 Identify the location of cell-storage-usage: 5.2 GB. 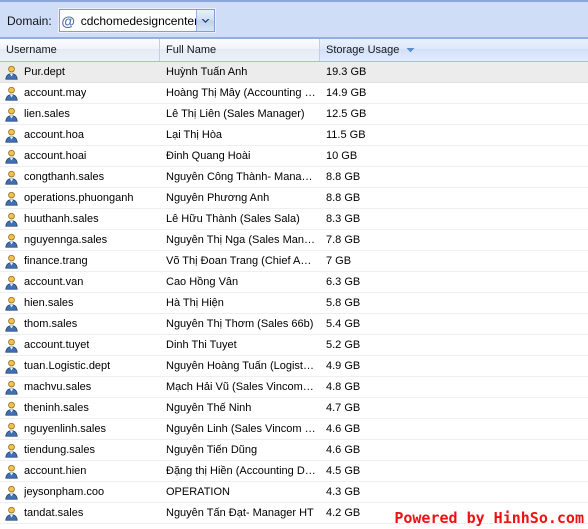
(454, 345).